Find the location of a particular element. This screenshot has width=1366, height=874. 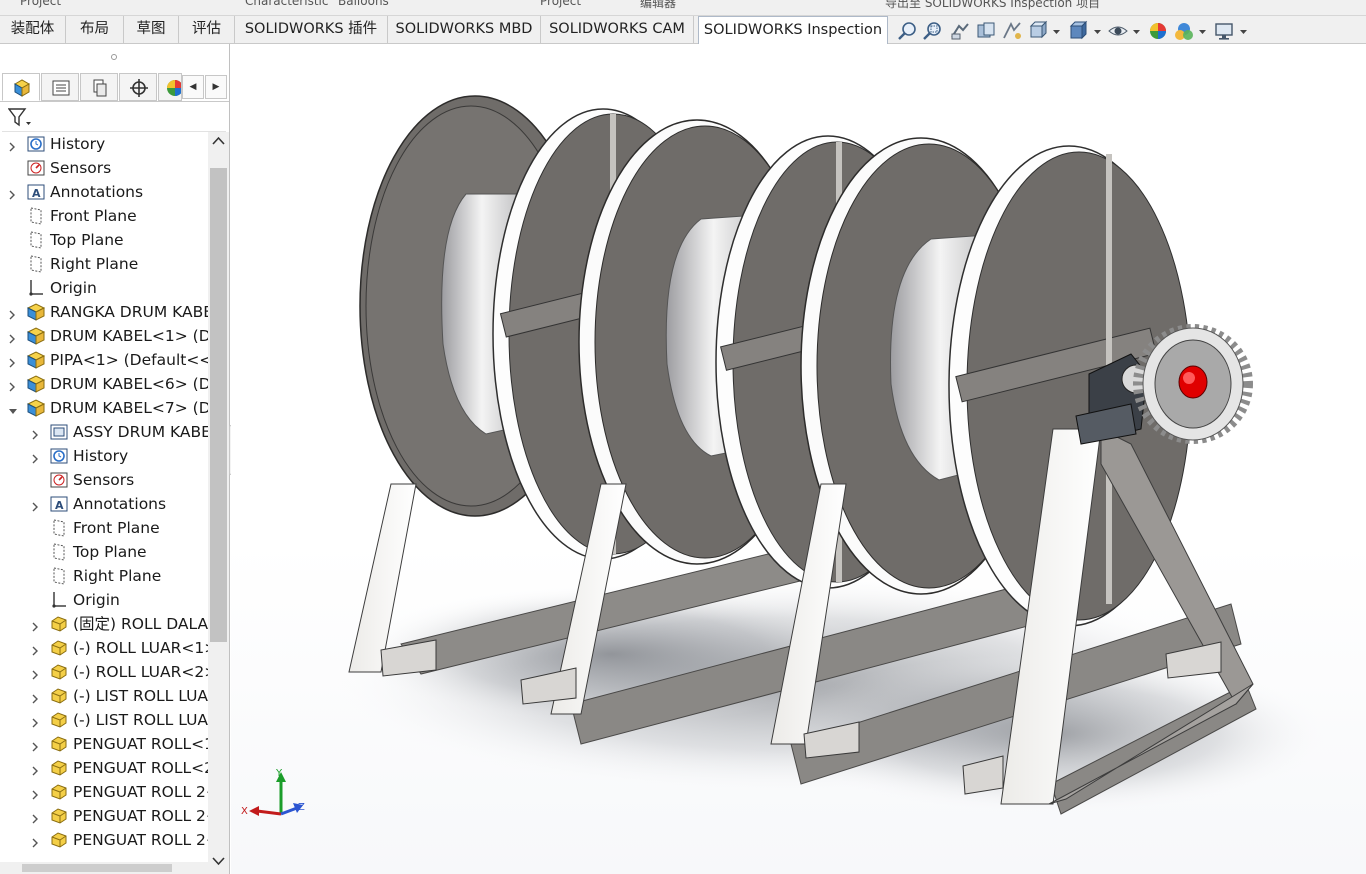

tab-dimxpertmanager is located at coordinates (138, 87).